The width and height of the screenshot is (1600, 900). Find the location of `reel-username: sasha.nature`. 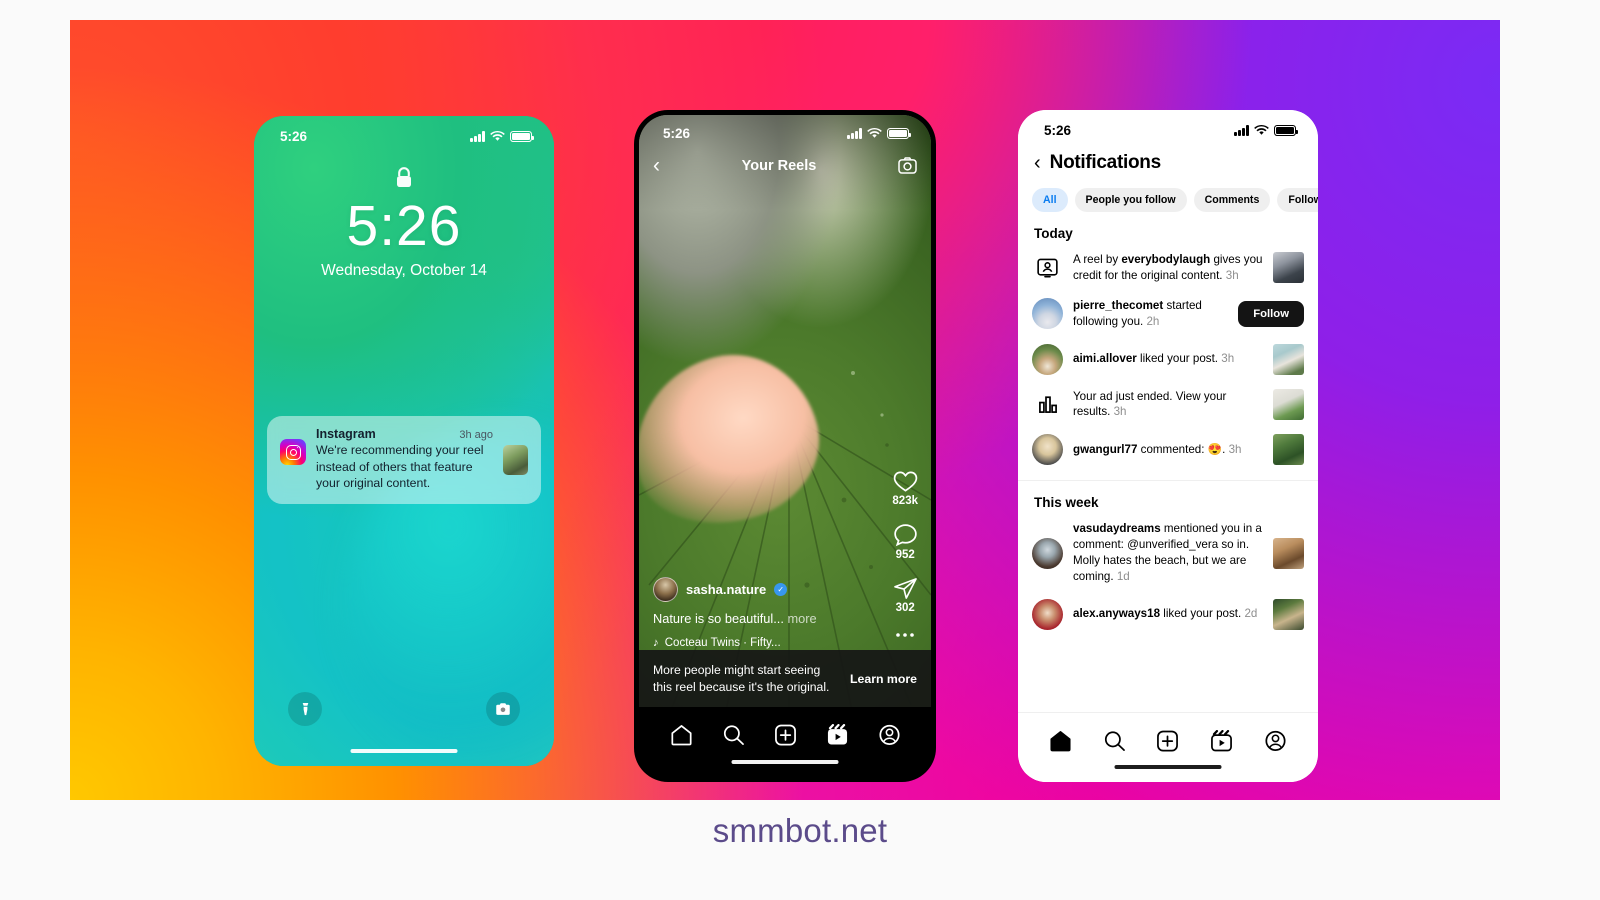

reel-username: sasha.nature is located at coordinates (726, 589).